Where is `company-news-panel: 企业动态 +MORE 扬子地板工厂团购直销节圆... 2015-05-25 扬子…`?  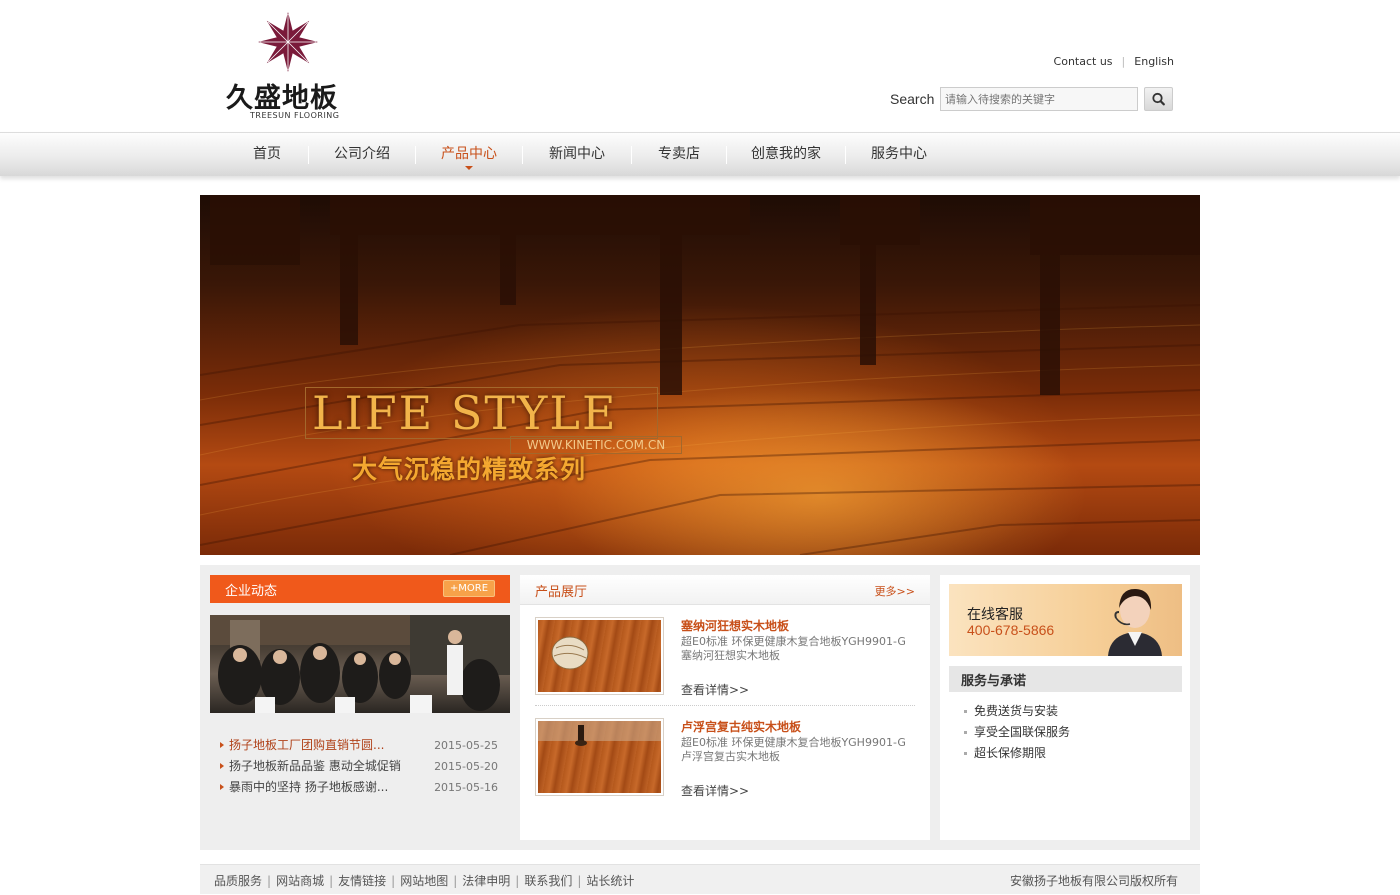
company-news-panel: 企业动态 +MORE 扬子地板工厂团购直销节圆... 2015-05-25 扬子… is located at coordinates (360, 707).